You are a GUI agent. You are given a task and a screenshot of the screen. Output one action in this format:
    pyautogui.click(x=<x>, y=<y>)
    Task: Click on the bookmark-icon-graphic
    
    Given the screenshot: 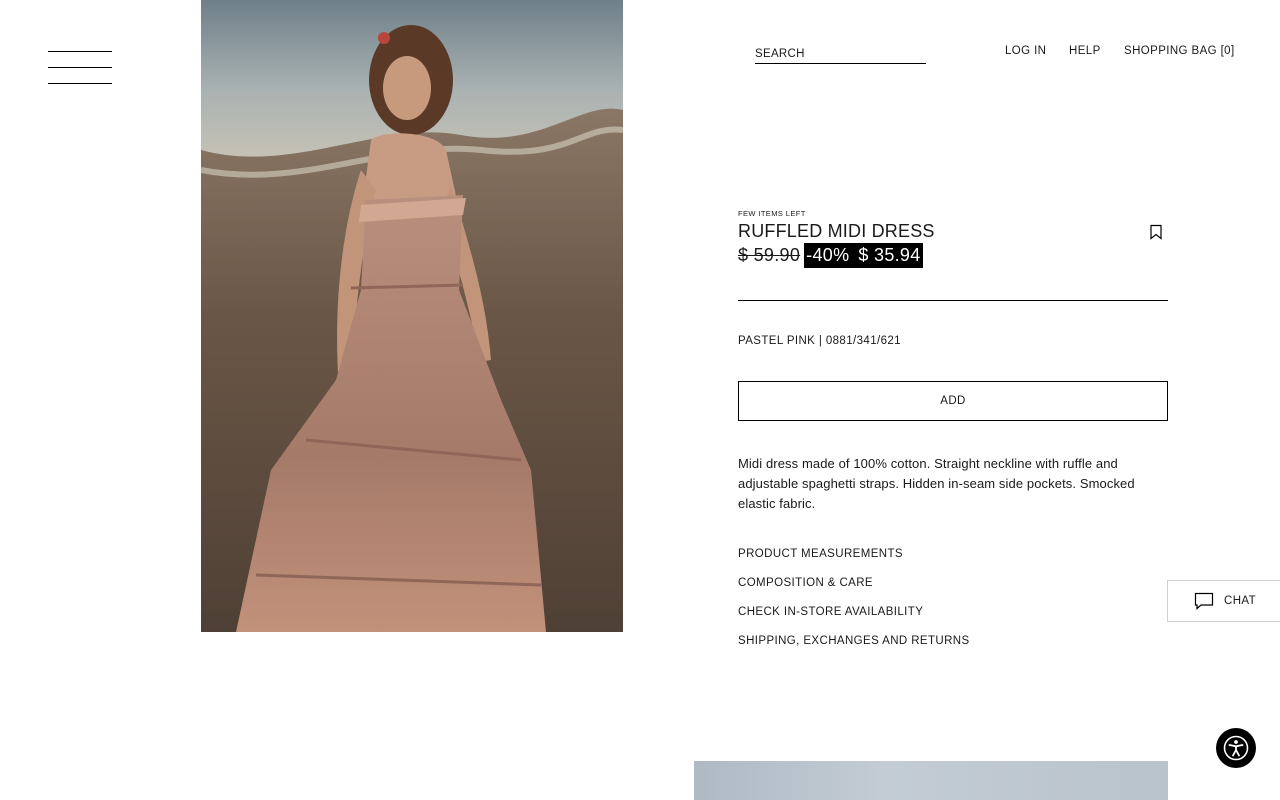 What is the action you would take?
    pyautogui.click(x=1156, y=232)
    